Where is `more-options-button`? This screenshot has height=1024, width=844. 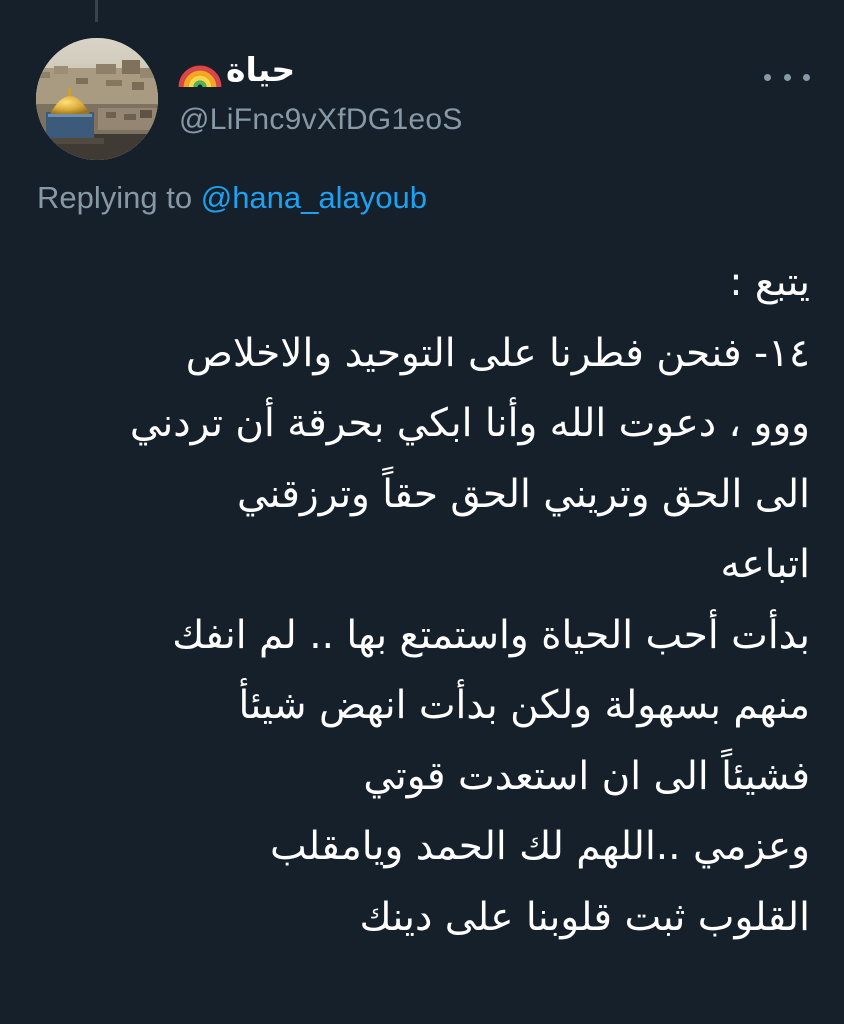 more-options-button is located at coordinates (787, 77).